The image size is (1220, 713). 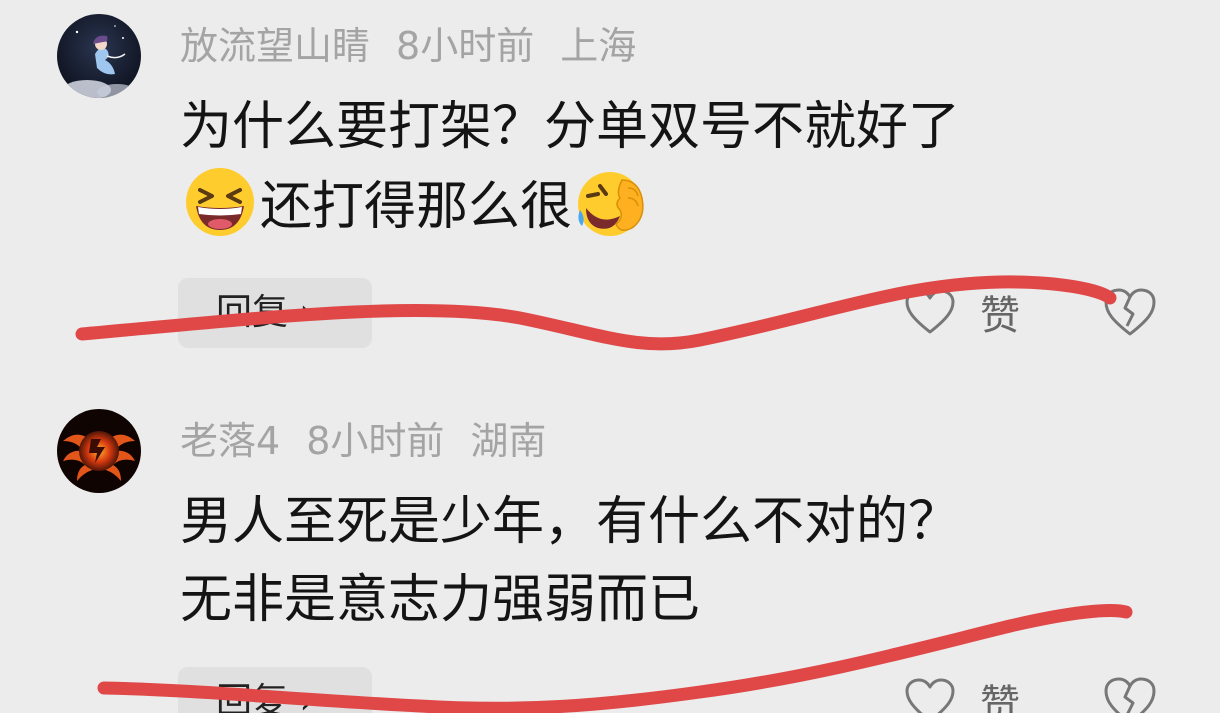 What do you see at coordinates (230, 441) in the screenshot?
I see `username: 老落4` at bounding box center [230, 441].